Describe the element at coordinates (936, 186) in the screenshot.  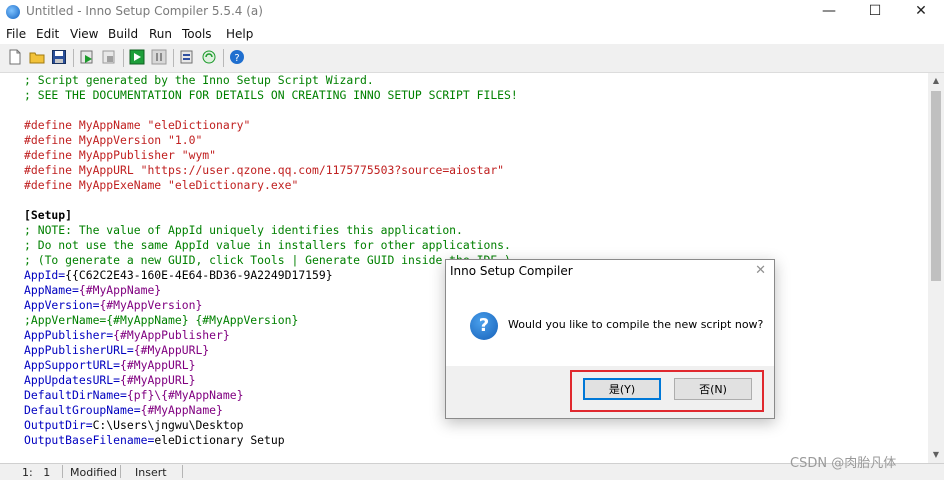
I see `scroll-thumb` at that location.